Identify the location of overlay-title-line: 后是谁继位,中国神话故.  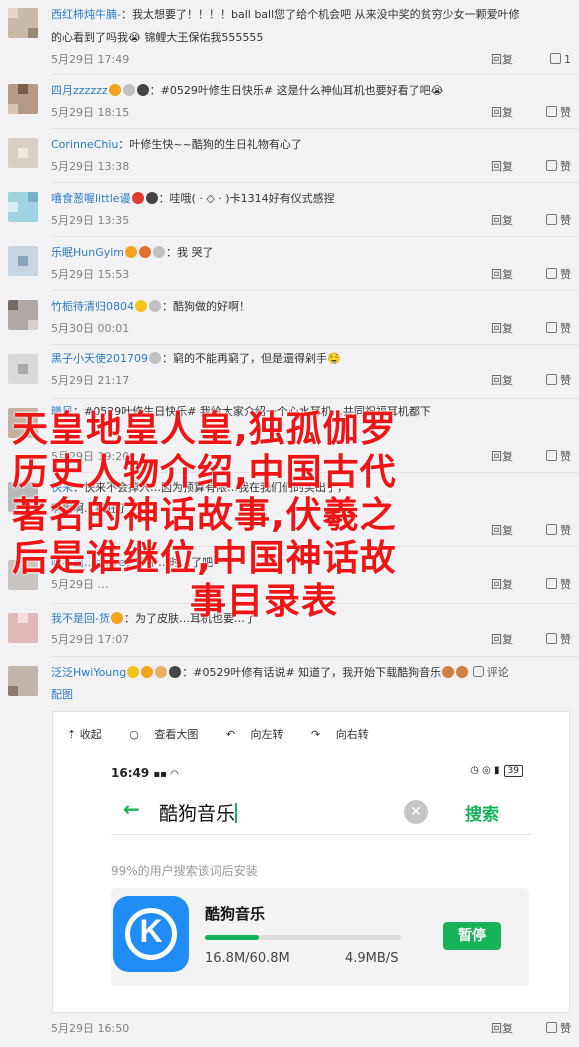
(204, 558).